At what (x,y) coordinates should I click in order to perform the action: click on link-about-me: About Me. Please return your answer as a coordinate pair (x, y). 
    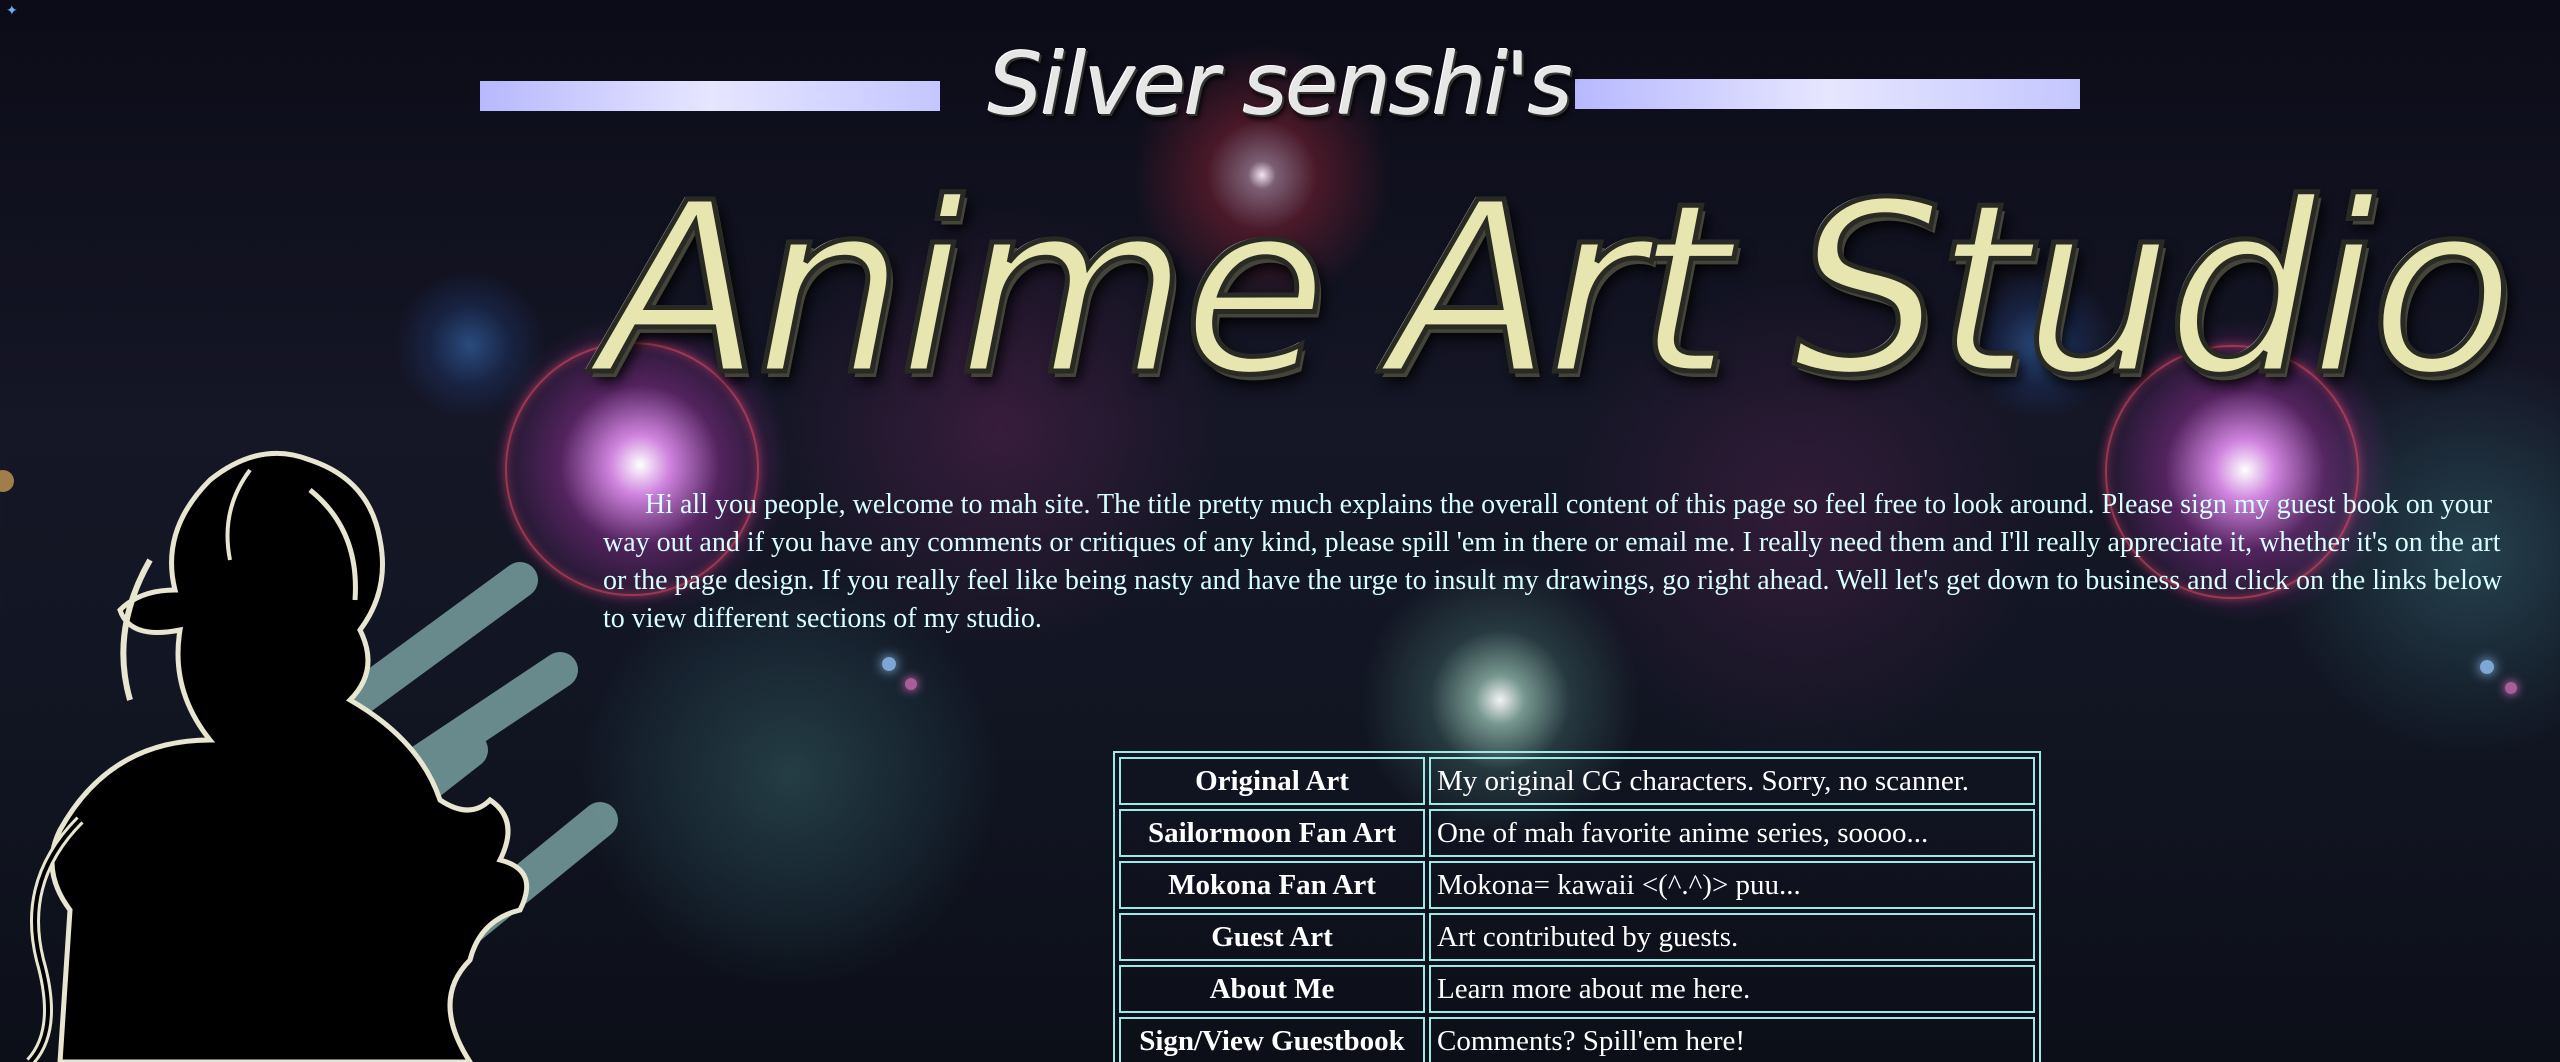
    Looking at the image, I should click on (1272, 989).